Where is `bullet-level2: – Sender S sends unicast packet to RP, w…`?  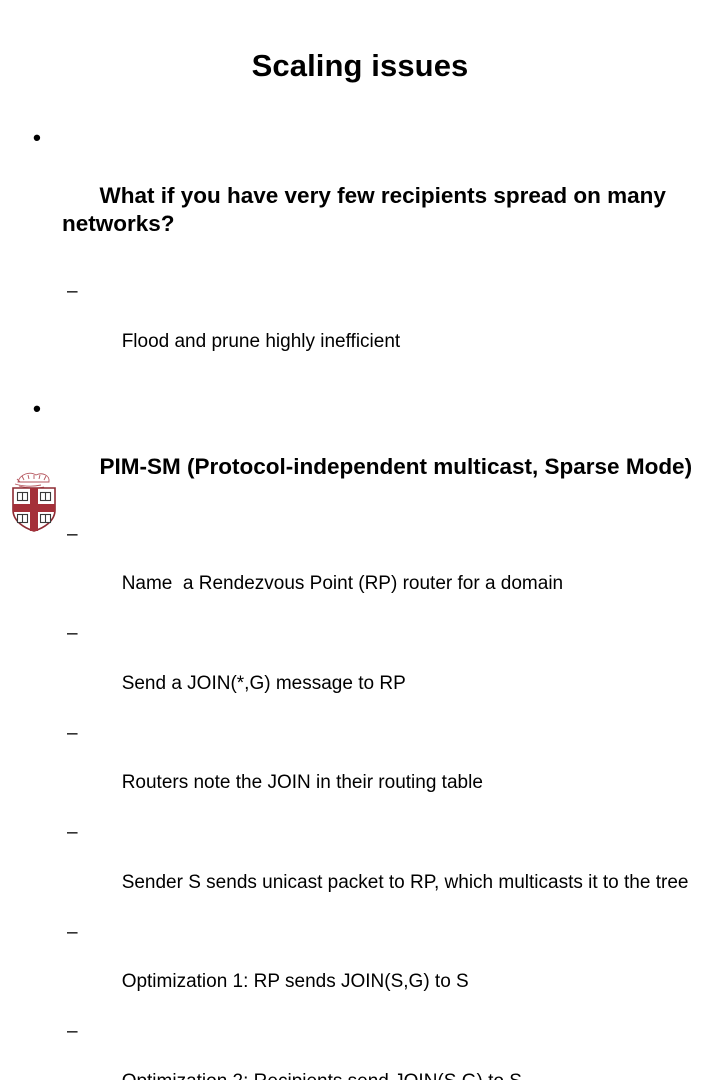
bullet-level2: – Sender S sends unicast packet to RP, w… is located at coordinates (360, 871).